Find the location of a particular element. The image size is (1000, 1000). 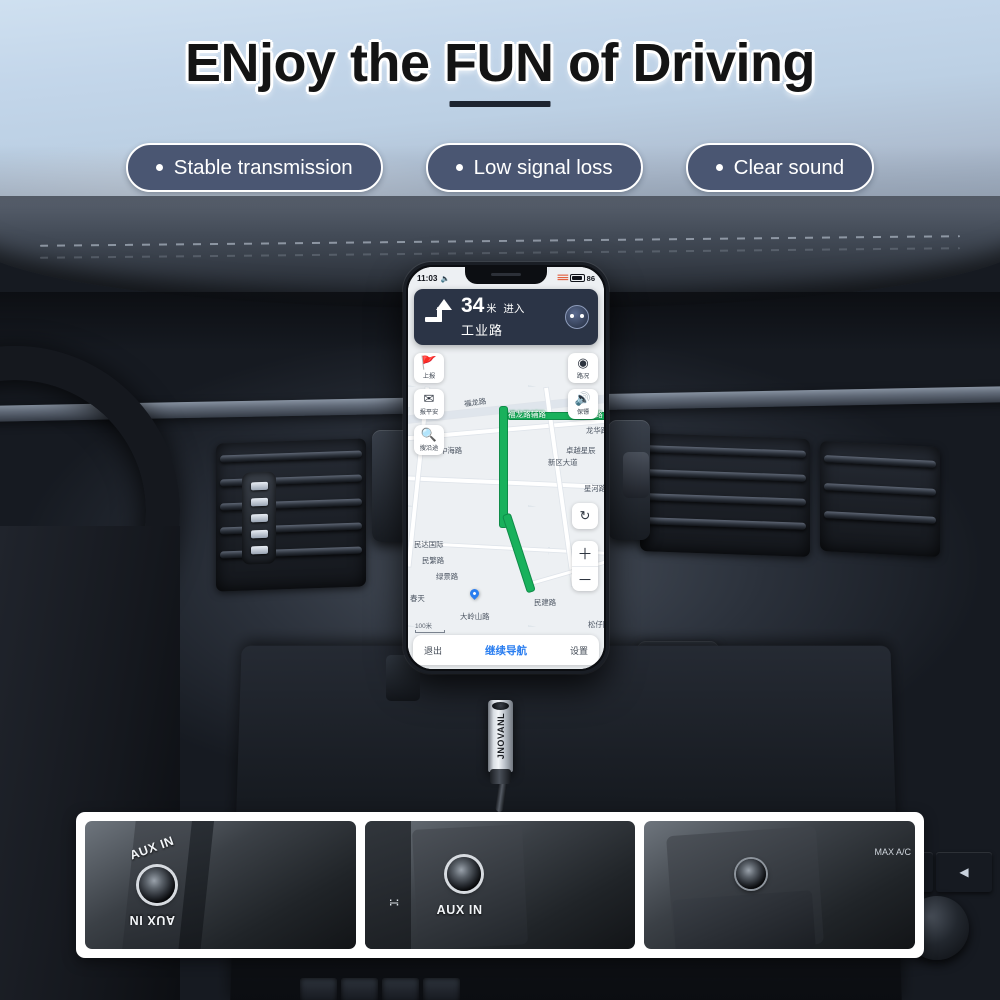

map-scale-label: 100米 is located at coordinates (424, 626).